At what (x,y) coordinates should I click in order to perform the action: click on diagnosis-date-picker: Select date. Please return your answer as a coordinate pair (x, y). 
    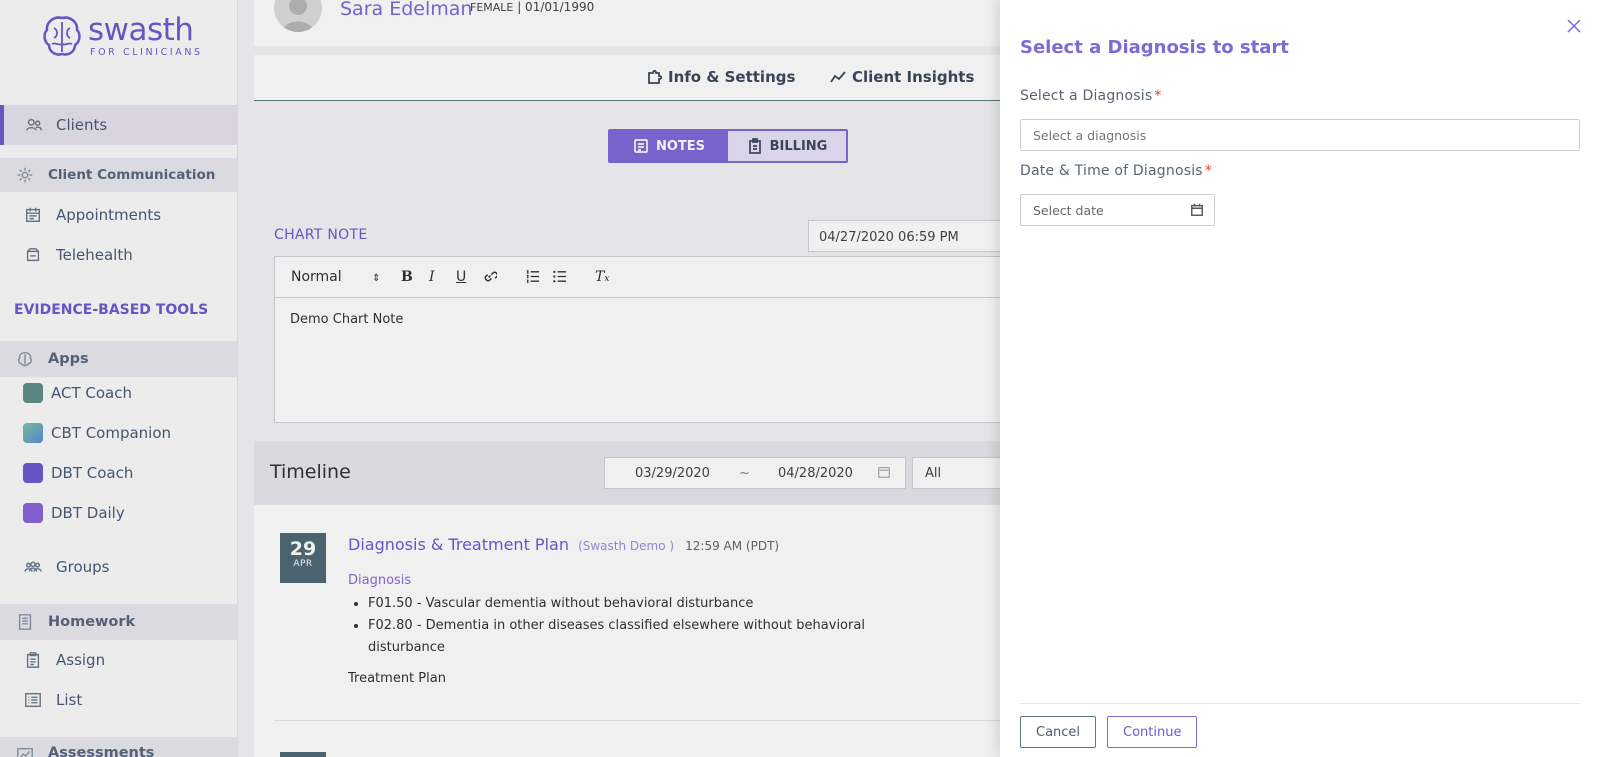
    Looking at the image, I should click on (1117, 210).